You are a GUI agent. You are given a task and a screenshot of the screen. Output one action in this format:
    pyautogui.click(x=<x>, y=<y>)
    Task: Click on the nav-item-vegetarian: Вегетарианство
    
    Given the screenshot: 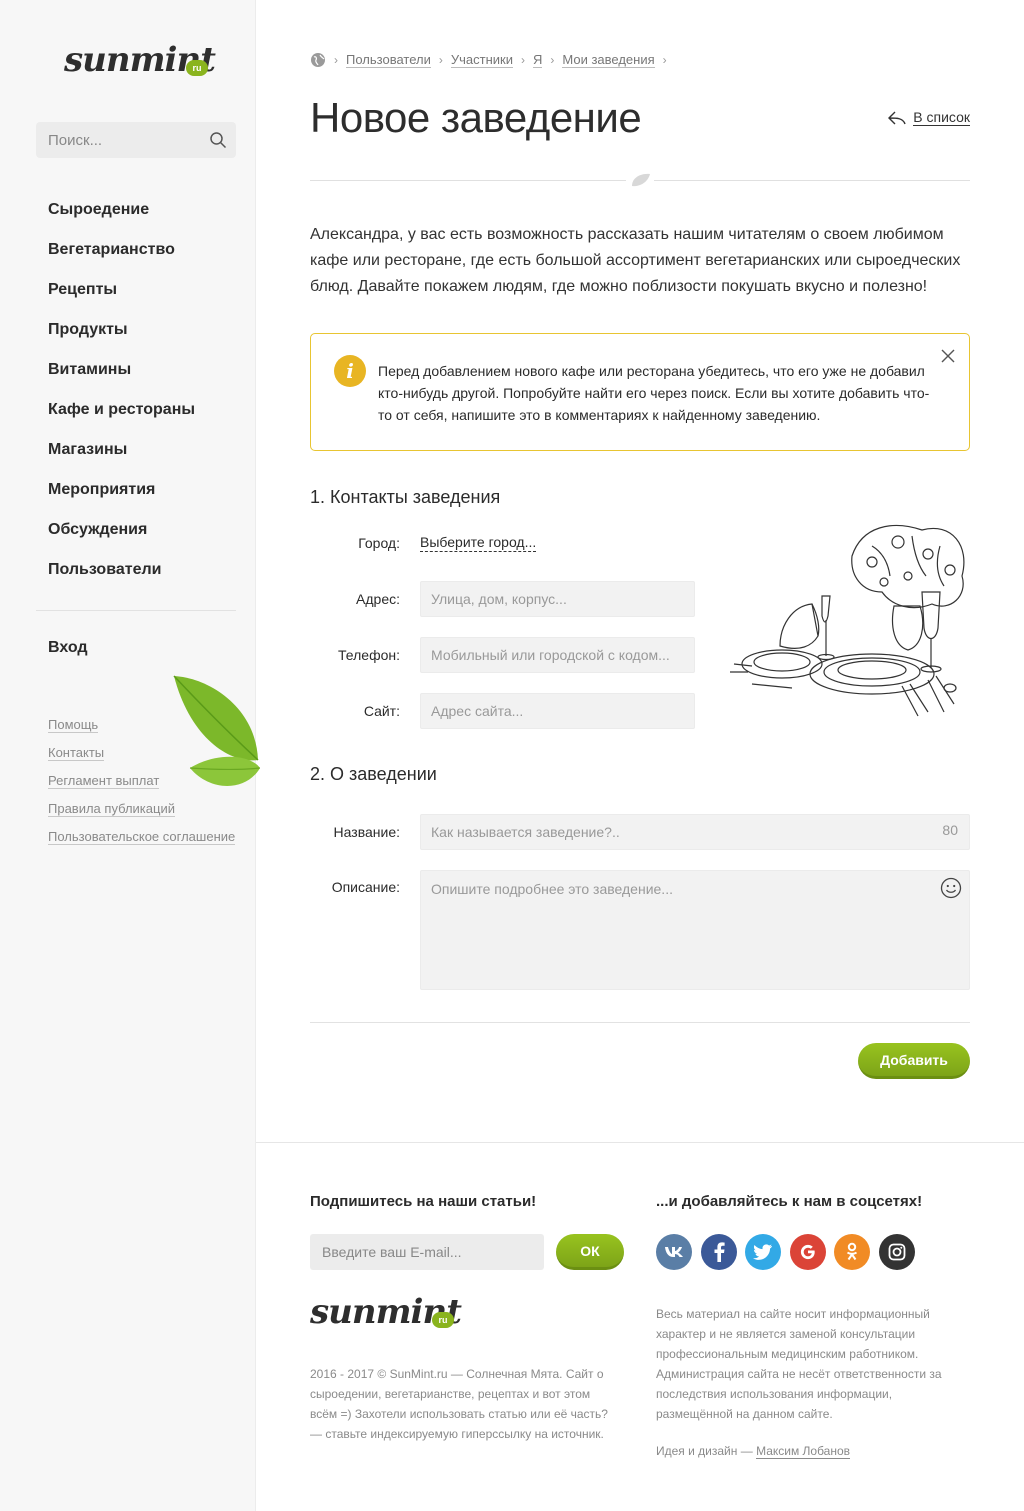 What is the action you would take?
    pyautogui.click(x=121, y=258)
    